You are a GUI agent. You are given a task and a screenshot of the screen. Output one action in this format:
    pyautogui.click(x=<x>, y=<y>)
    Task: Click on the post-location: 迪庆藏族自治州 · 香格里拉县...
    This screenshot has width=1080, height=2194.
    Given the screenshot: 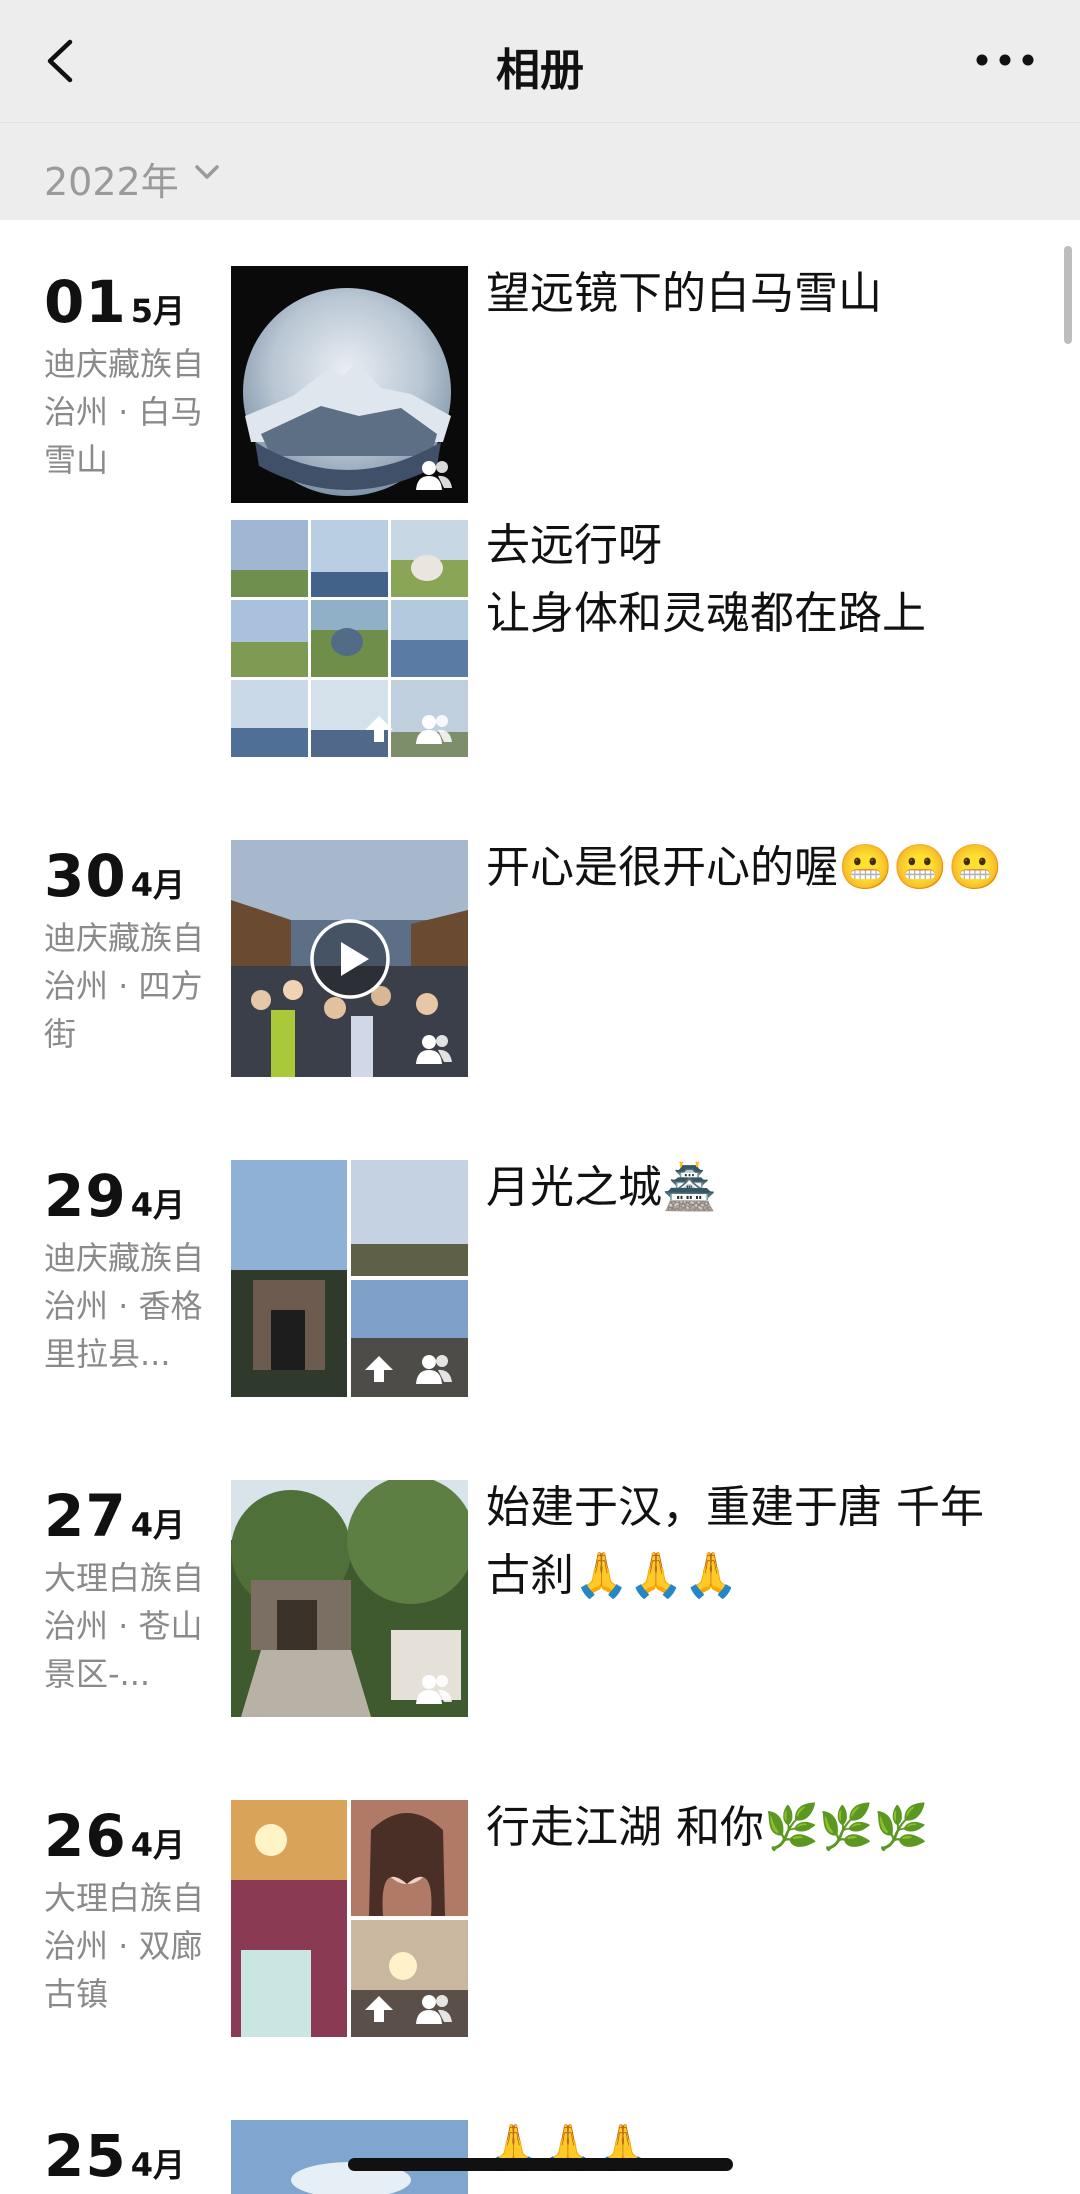 What is the action you would take?
    pyautogui.click(x=124, y=1306)
    